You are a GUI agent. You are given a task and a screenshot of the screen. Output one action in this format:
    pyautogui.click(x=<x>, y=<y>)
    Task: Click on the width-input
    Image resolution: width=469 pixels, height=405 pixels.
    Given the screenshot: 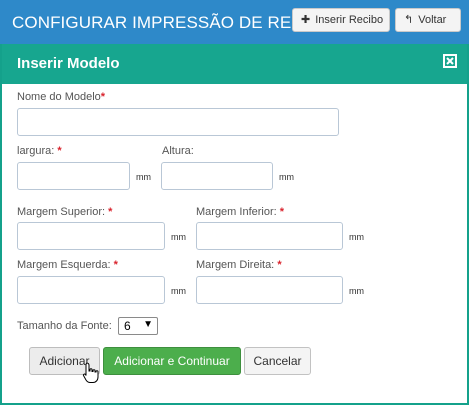 What is the action you would take?
    pyautogui.click(x=73, y=176)
    